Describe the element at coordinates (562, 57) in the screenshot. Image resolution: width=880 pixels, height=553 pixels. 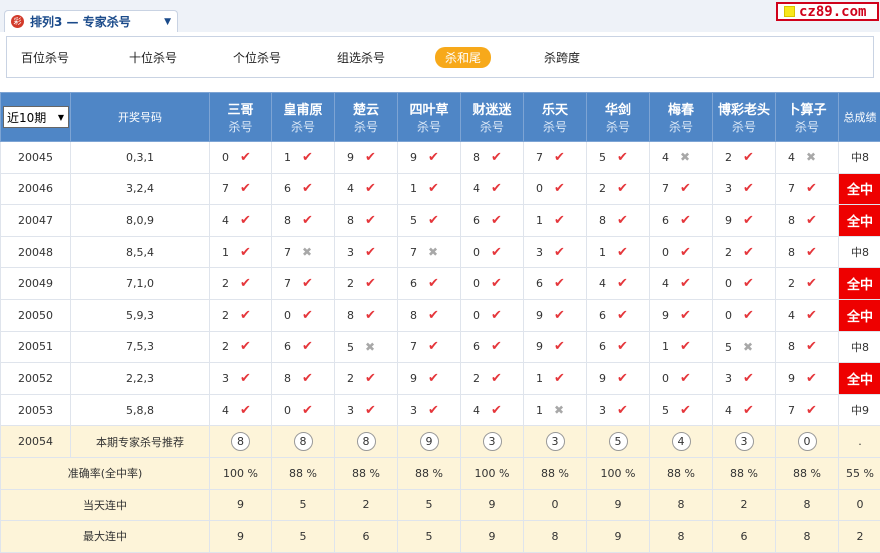
I see `tab-6: 杀跨度` at that location.